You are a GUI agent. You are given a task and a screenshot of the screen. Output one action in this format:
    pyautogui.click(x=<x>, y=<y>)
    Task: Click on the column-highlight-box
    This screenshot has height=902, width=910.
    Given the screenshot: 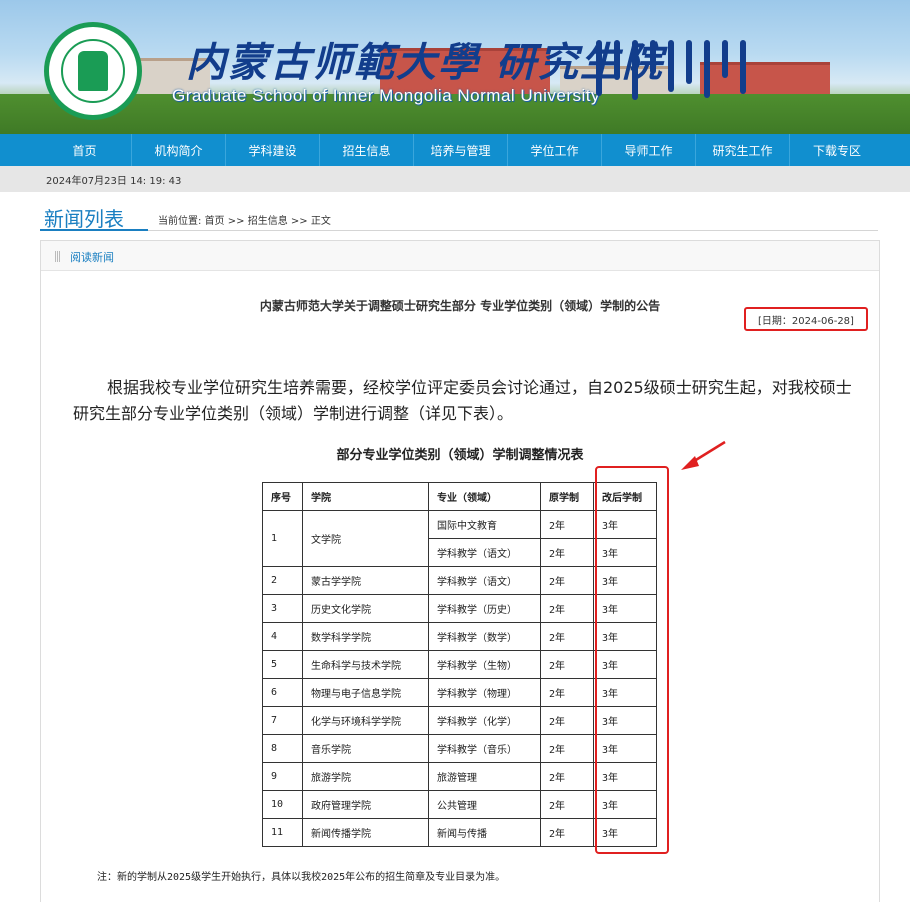 What is the action you would take?
    pyautogui.click(x=632, y=660)
    